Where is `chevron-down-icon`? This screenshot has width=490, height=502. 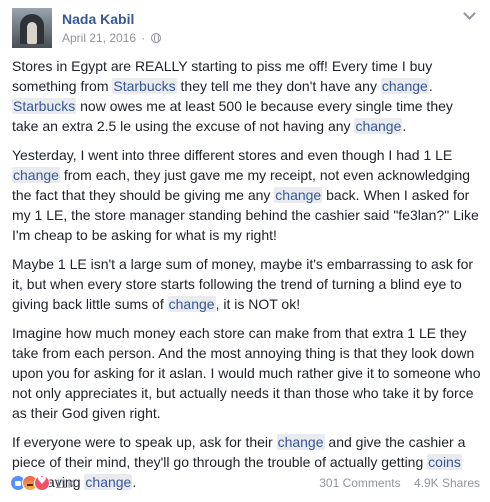
chevron-down-icon is located at coordinates (469, 15).